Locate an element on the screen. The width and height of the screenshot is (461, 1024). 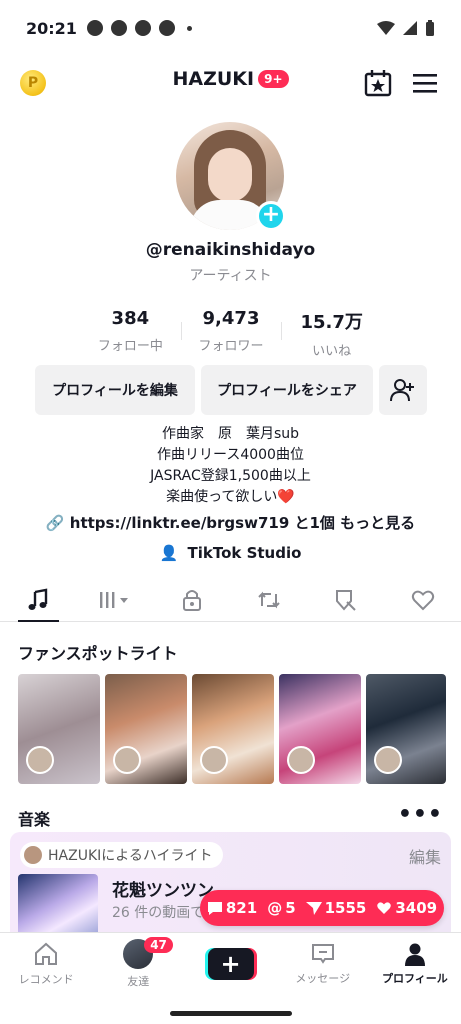
nav-profile: プロフィール is located at coordinates (415, 963).